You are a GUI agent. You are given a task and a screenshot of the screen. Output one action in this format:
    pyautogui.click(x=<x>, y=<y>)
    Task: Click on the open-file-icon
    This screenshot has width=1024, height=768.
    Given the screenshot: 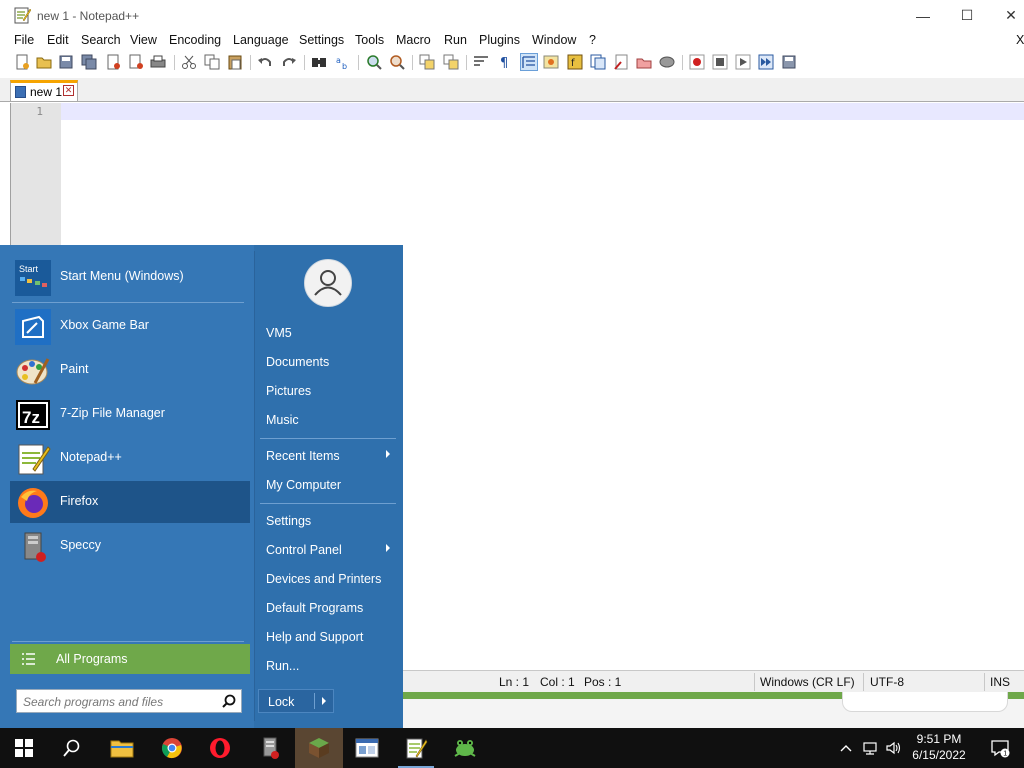 What is the action you would take?
    pyautogui.click(x=44, y=62)
    